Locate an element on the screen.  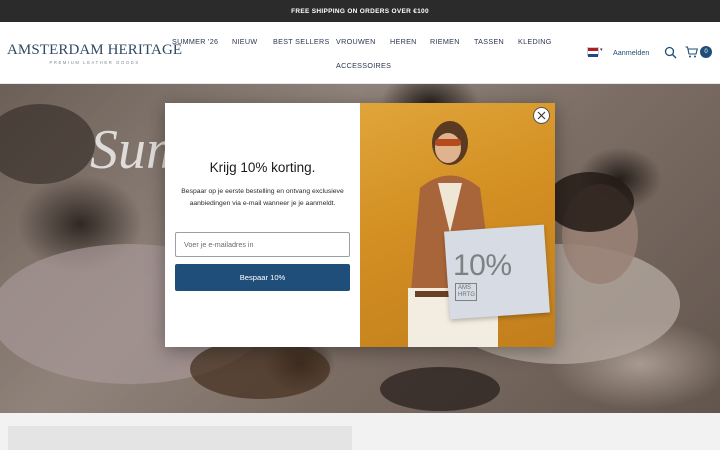
brand-logo: AMSTERDAM HERITAGE PREMIUM LEATHER GOODS is located at coordinates (94, 53).